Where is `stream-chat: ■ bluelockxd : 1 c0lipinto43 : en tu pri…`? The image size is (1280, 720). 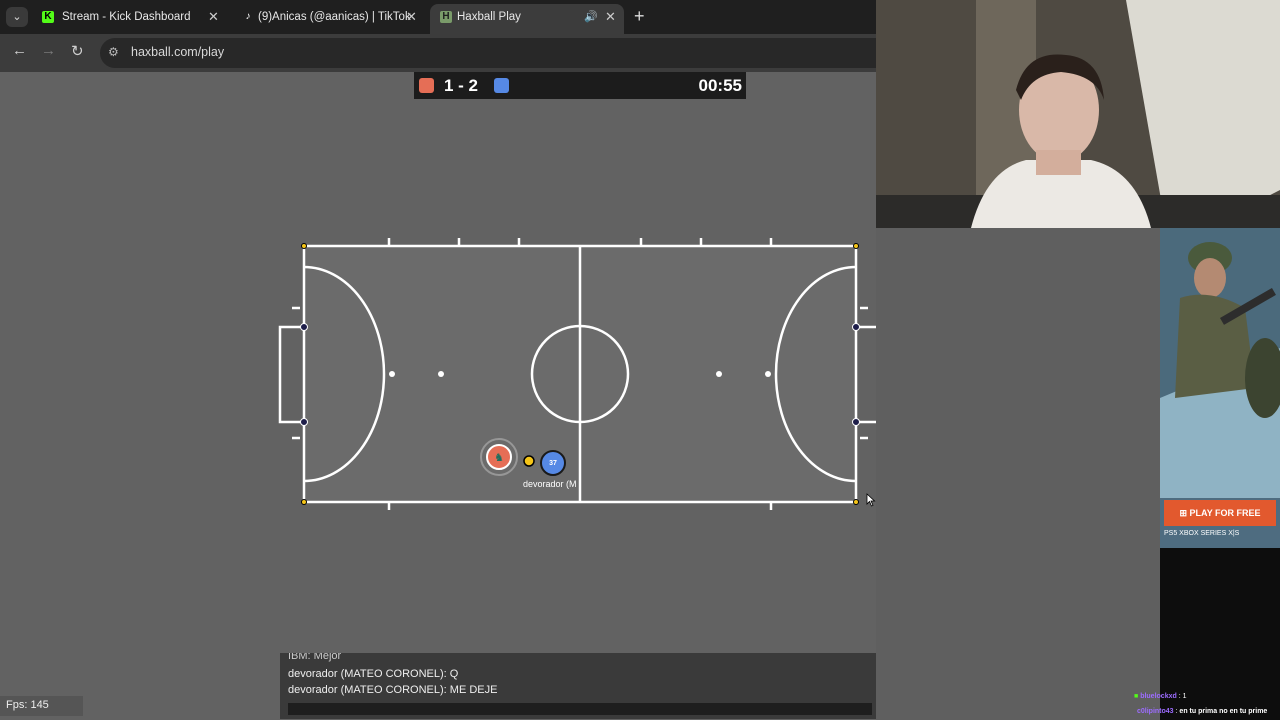 stream-chat: ■ bluelockxd : 1 c0lipinto43 : en tu pri… is located at coordinates (1207, 634).